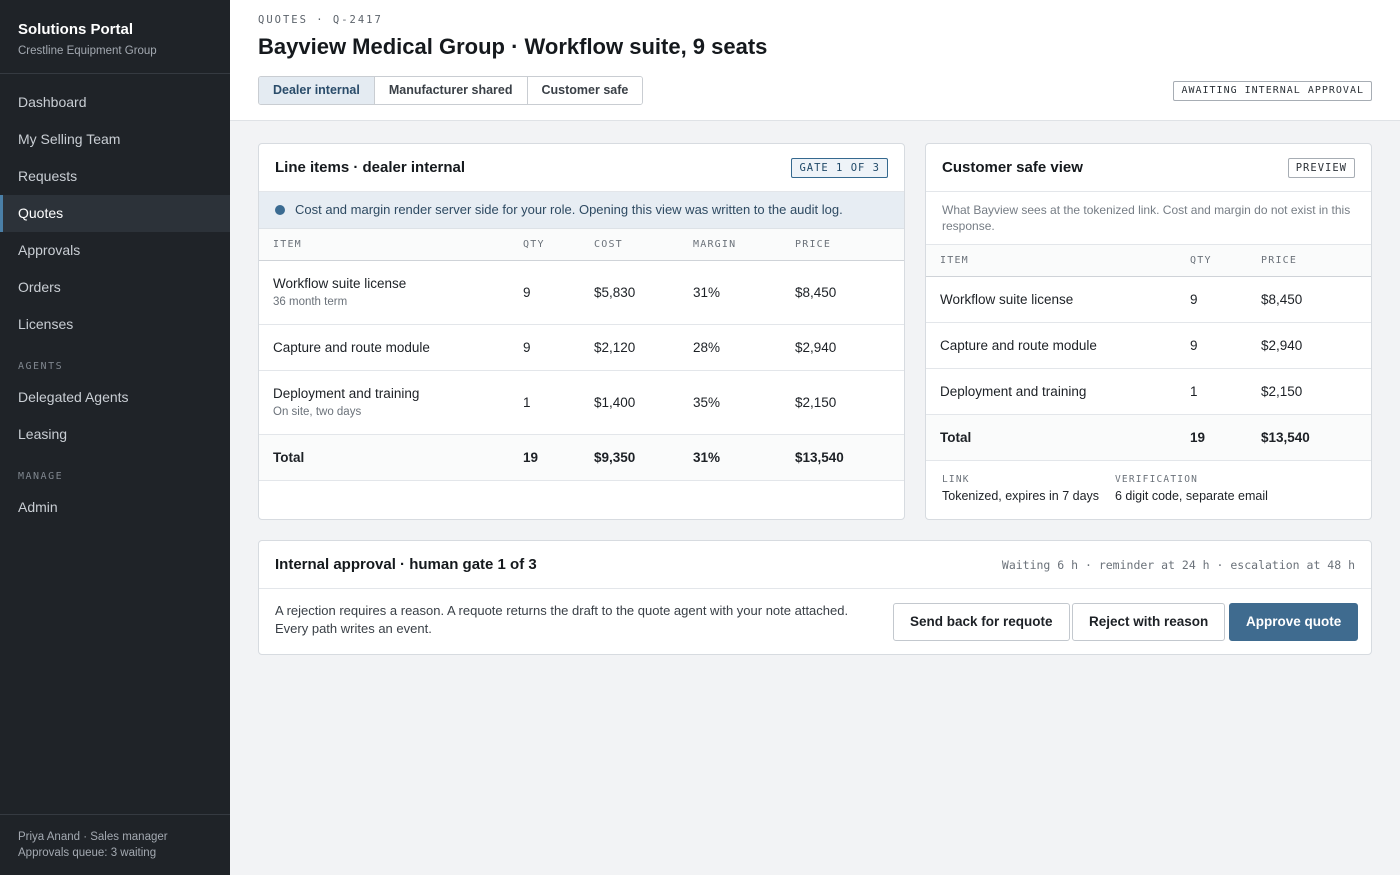 This screenshot has width=1400, height=875. What do you see at coordinates (558, 457) in the screenshot?
I see `total-qty: 19` at bounding box center [558, 457].